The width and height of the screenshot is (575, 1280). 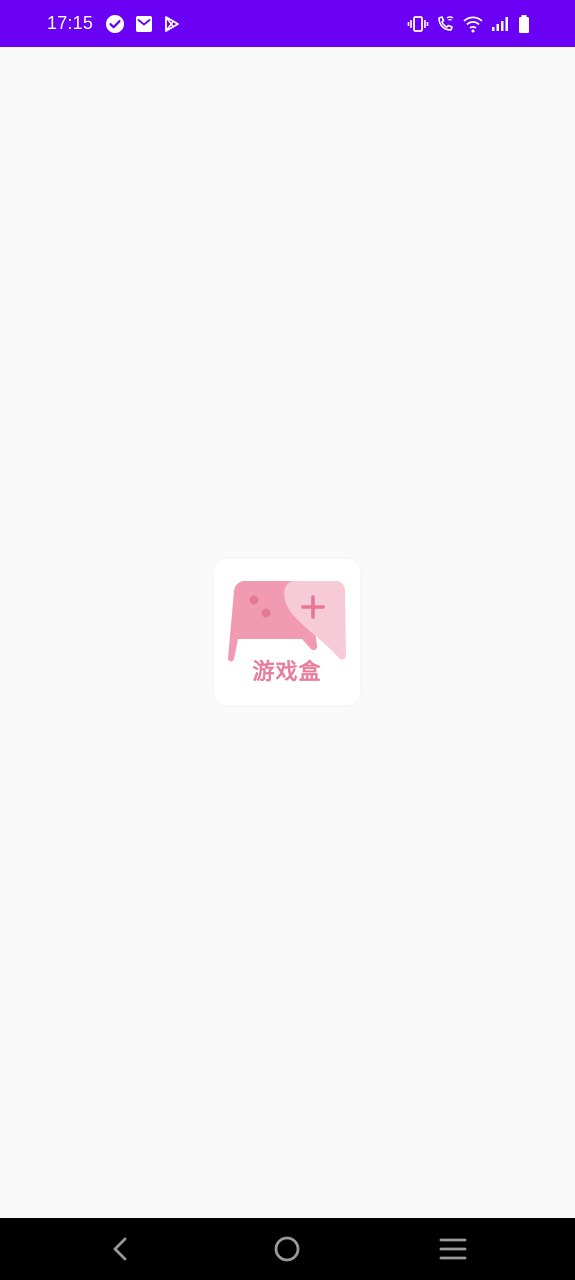 What do you see at coordinates (70, 23) in the screenshot?
I see `status-time: 17:15` at bounding box center [70, 23].